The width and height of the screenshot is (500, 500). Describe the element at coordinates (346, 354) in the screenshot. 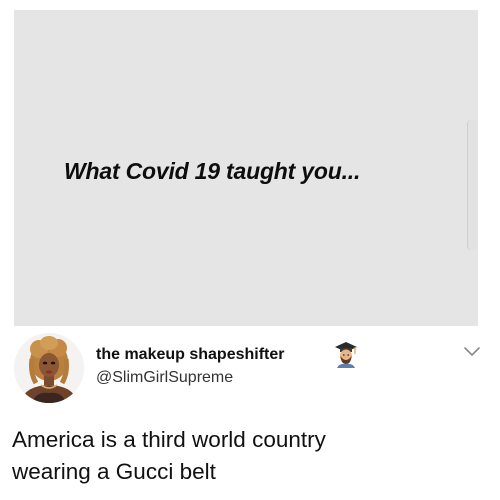

I see `student-emoji-icon` at that location.